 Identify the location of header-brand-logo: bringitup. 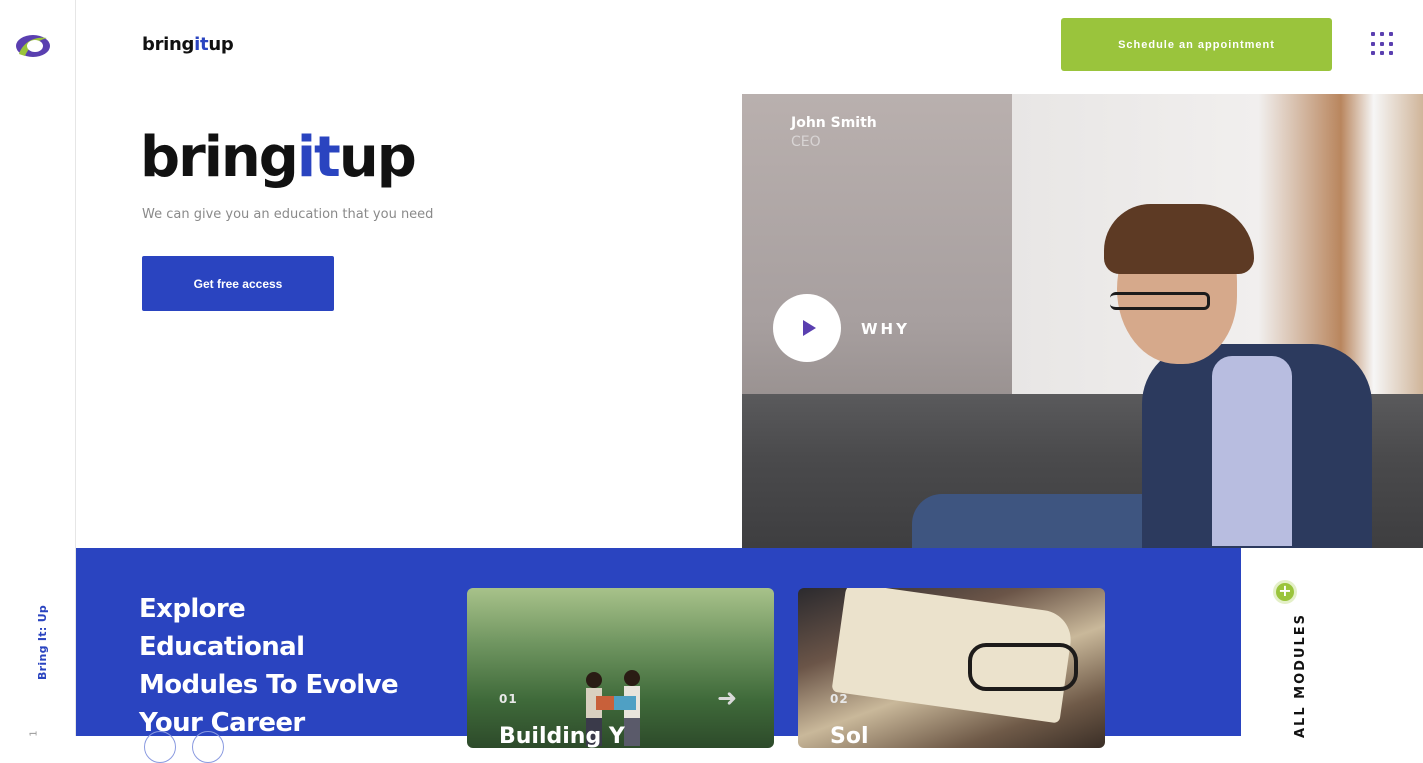
(188, 44).